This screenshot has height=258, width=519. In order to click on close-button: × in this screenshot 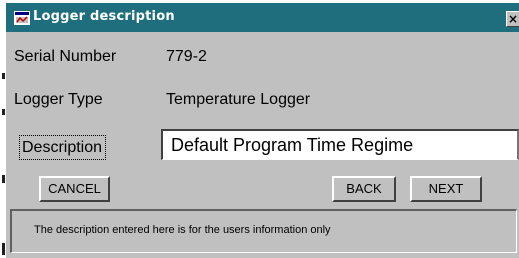, I will do `click(512, 19)`.